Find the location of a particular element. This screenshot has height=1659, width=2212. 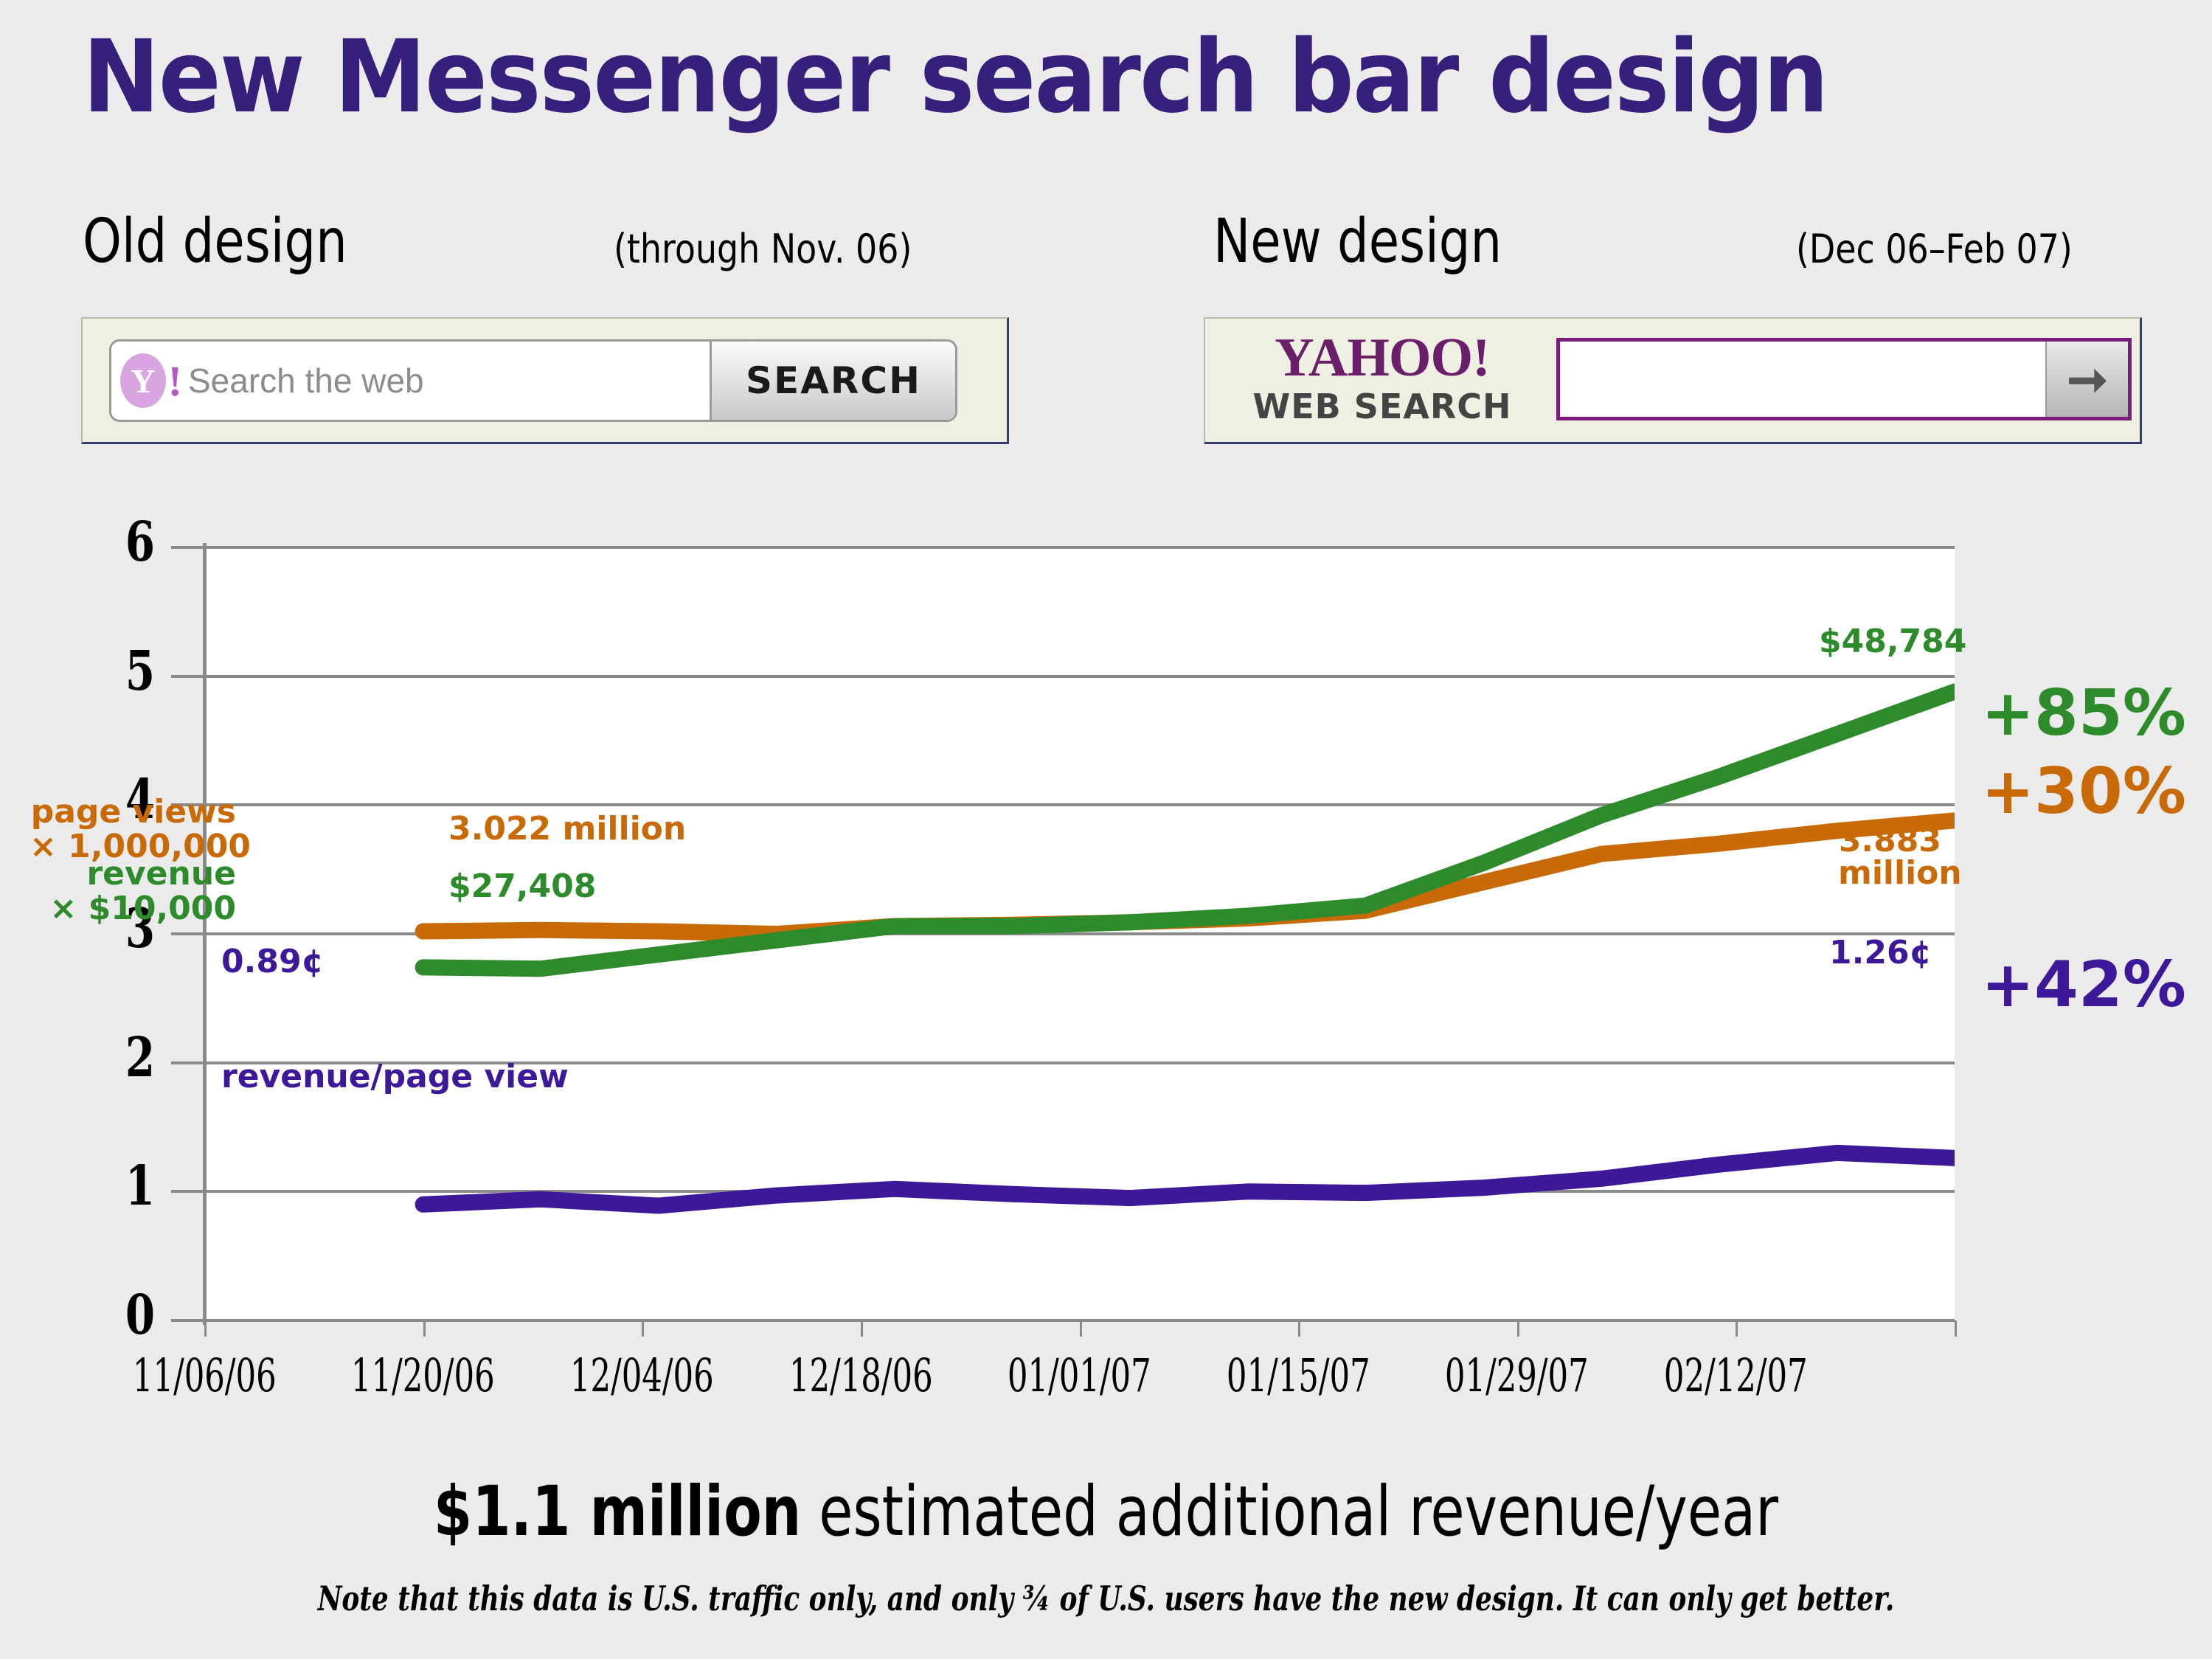

old-search-widget: Y ! Search the web SEARCH is located at coordinates (533, 380).